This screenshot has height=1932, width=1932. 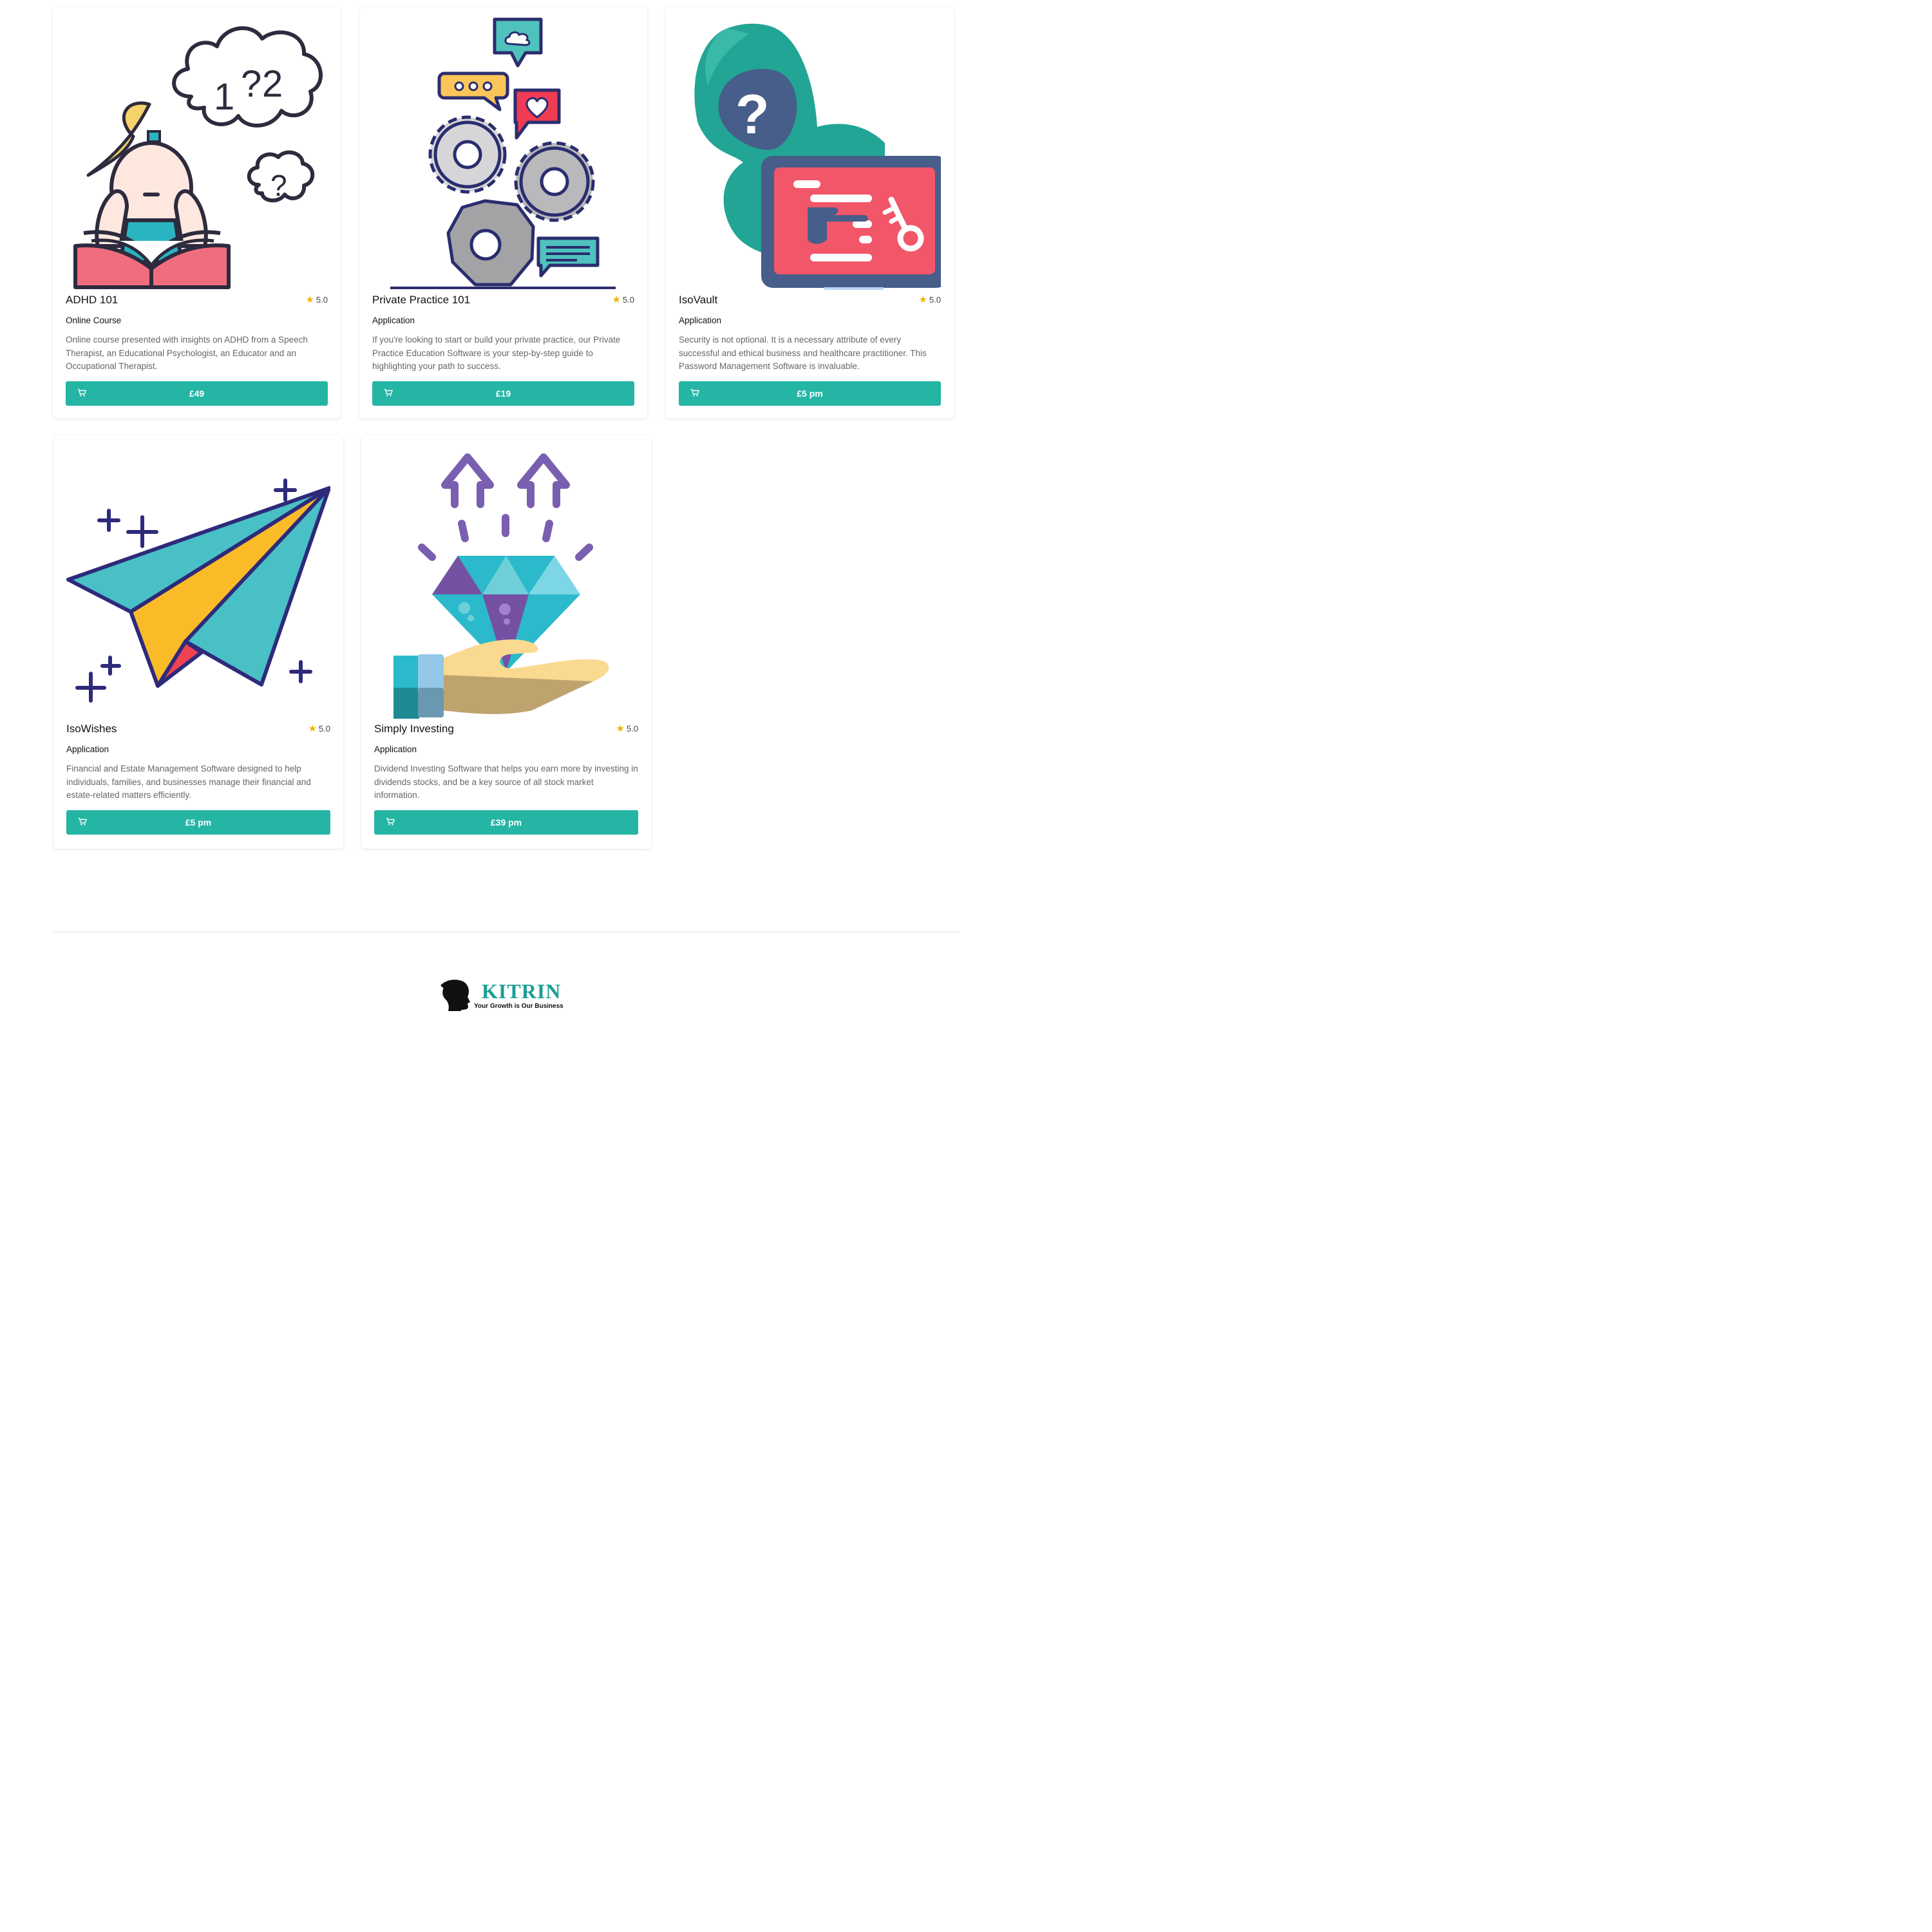 What do you see at coordinates (92, 729) in the screenshot?
I see `product-title: IsoWishes` at bounding box center [92, 729].